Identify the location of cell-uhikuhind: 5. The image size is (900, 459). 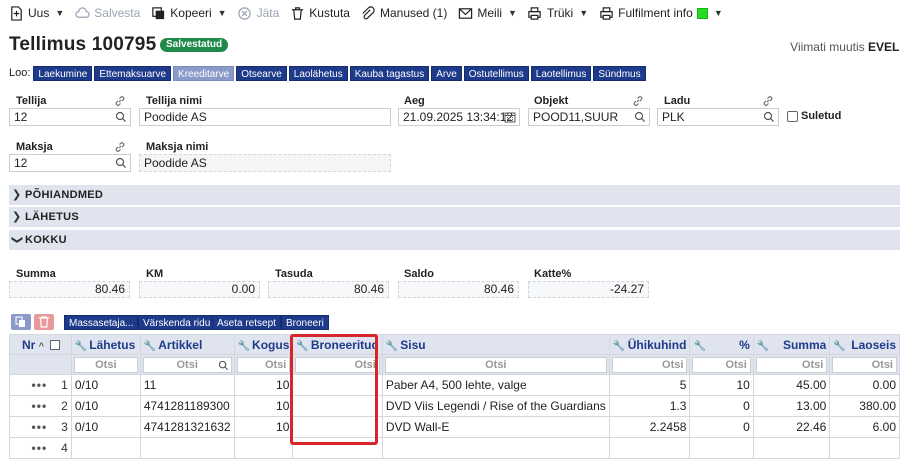
(649, 385).